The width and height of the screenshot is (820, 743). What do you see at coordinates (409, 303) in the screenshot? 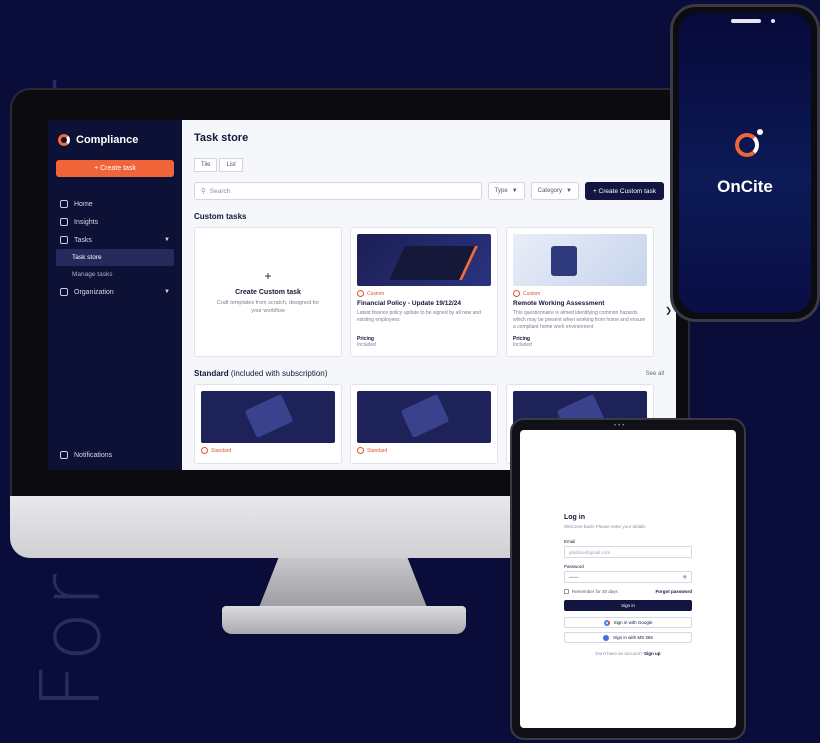
I see `card-title: Financial Policy - Update 19/12/24` at bounding box center [409, 303].